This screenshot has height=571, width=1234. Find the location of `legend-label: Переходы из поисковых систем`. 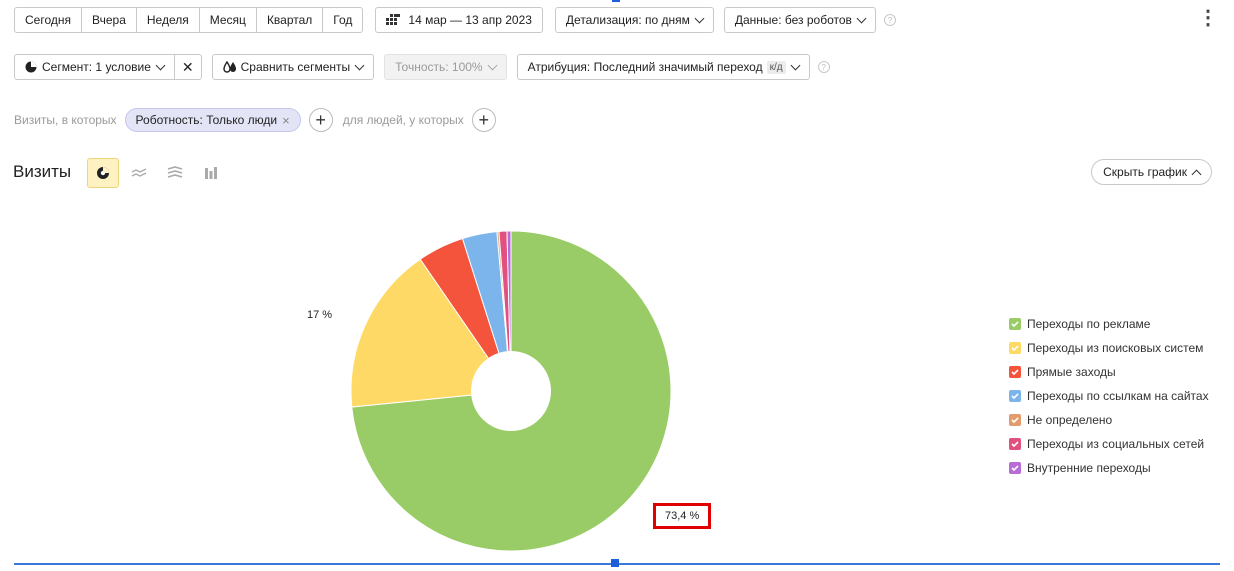

legend-label: Переходы из поисковых систем is located at coordinates (1115, 348).